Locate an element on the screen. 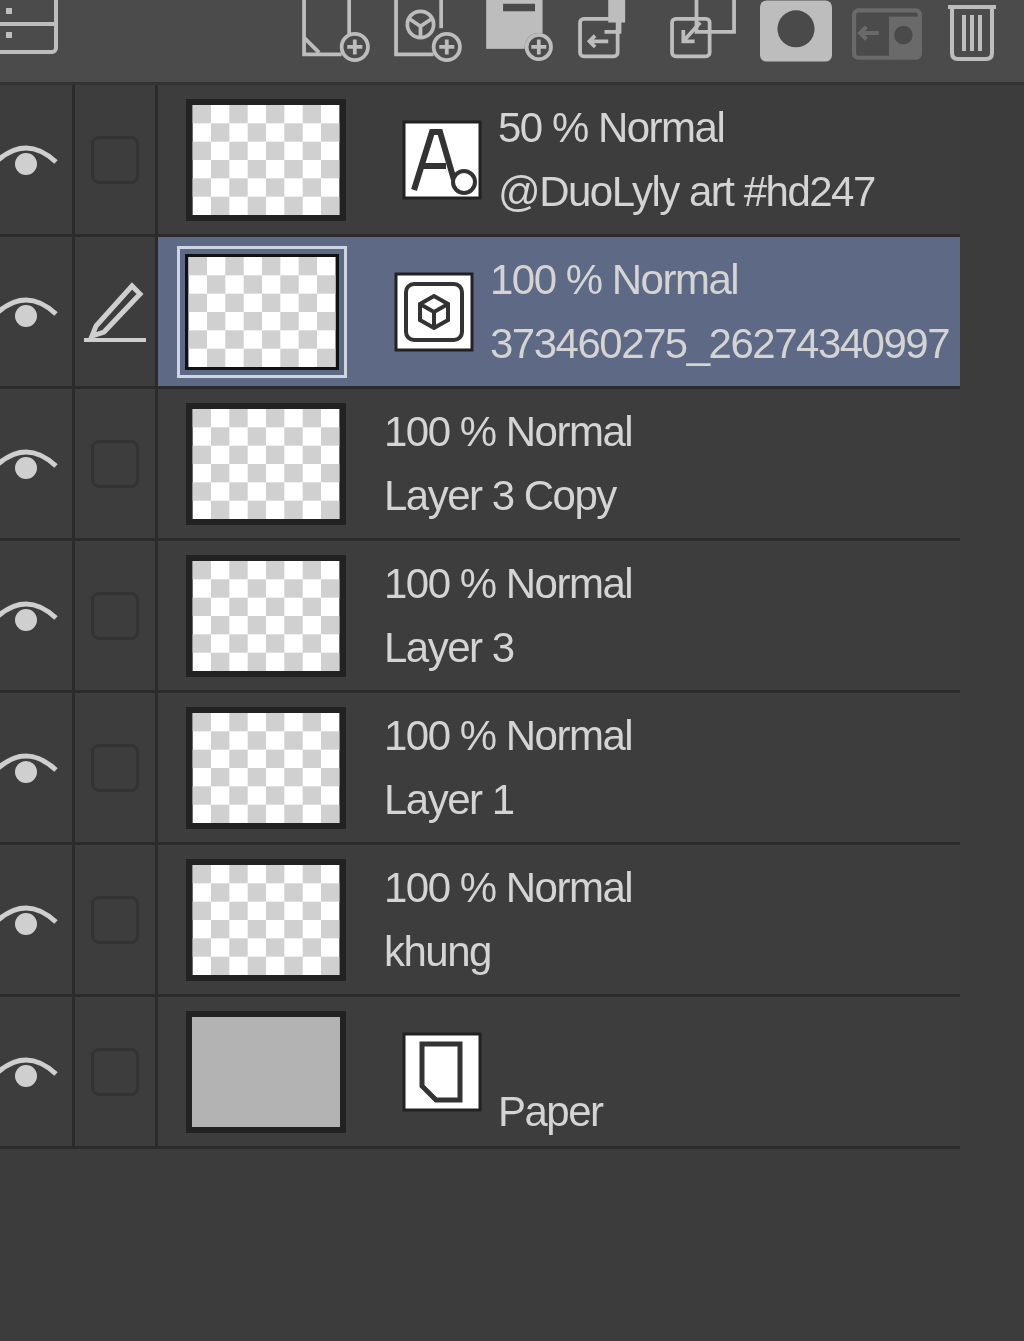 The image size is (1024, 1341). panel-menu-icon is located at coordinates (30, 28).